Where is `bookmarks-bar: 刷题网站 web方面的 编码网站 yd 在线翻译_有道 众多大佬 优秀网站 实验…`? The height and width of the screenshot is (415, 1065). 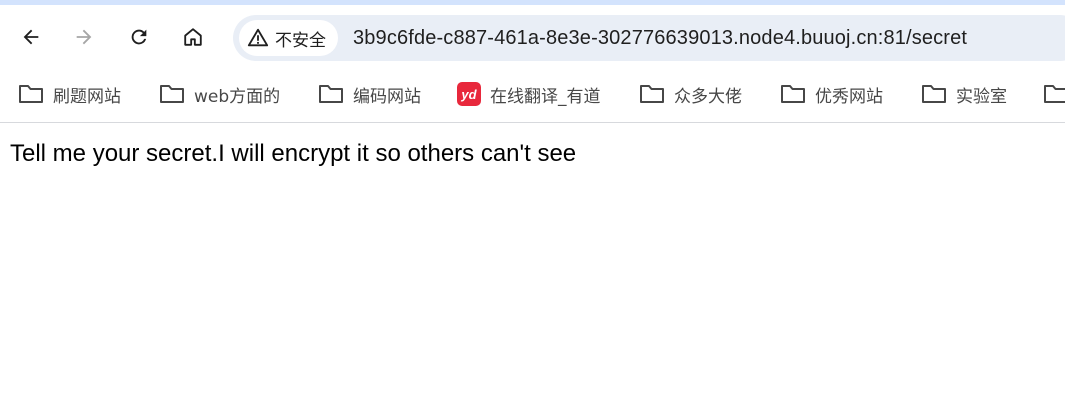
bookmarks-bar: 刷题网站 web方面的 编码网站 yd 在线翻译_有道 众多大佬 优秀网站 实验… is located at coordinates (532, 95).